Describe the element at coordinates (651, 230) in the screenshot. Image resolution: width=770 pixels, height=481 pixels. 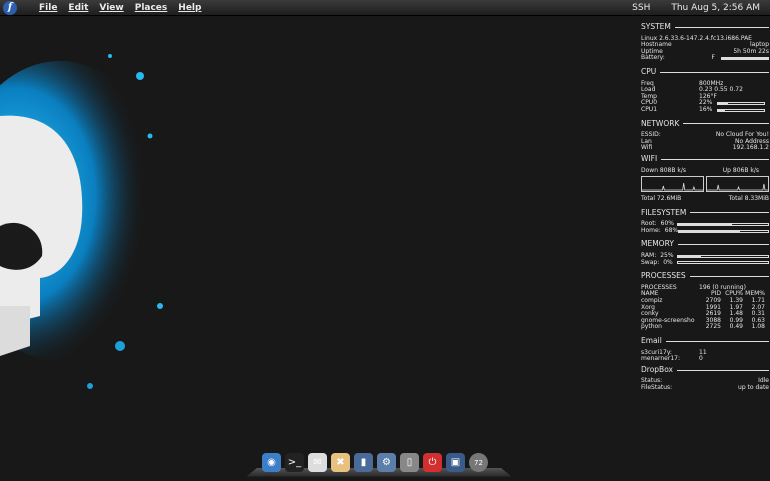
I see `home-label: Home:` at that location.